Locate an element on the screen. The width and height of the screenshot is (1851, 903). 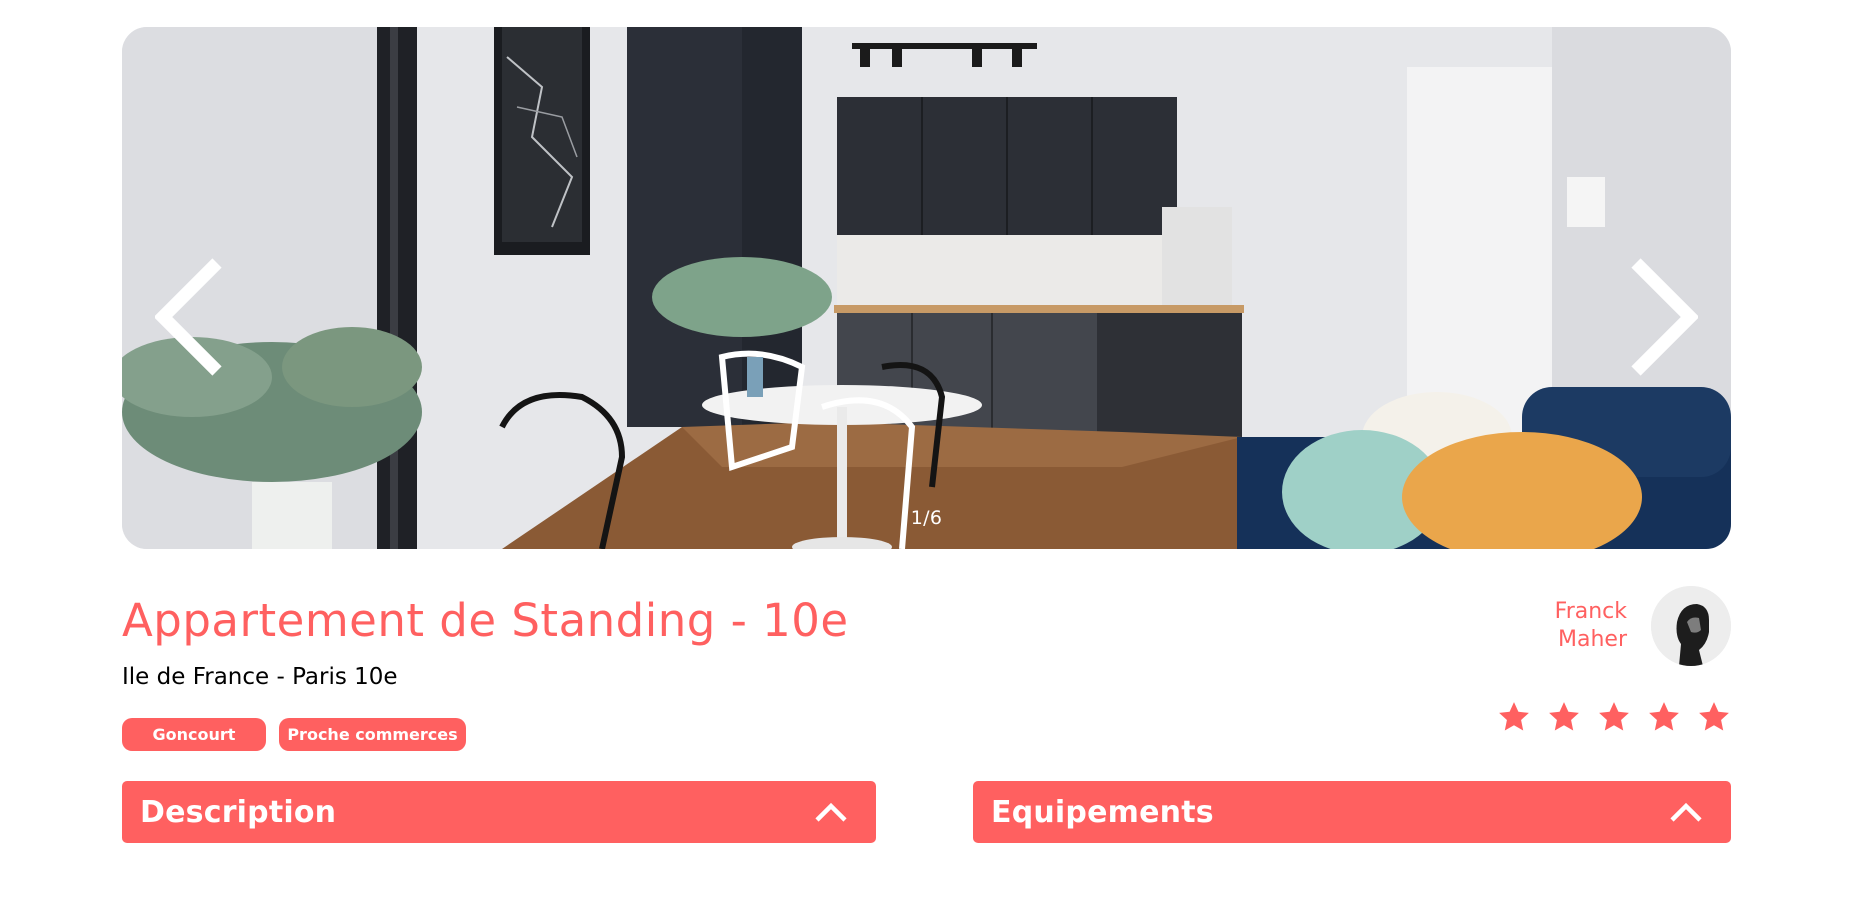
host-name: Franck Maher is located at coordinates (1591, 626).